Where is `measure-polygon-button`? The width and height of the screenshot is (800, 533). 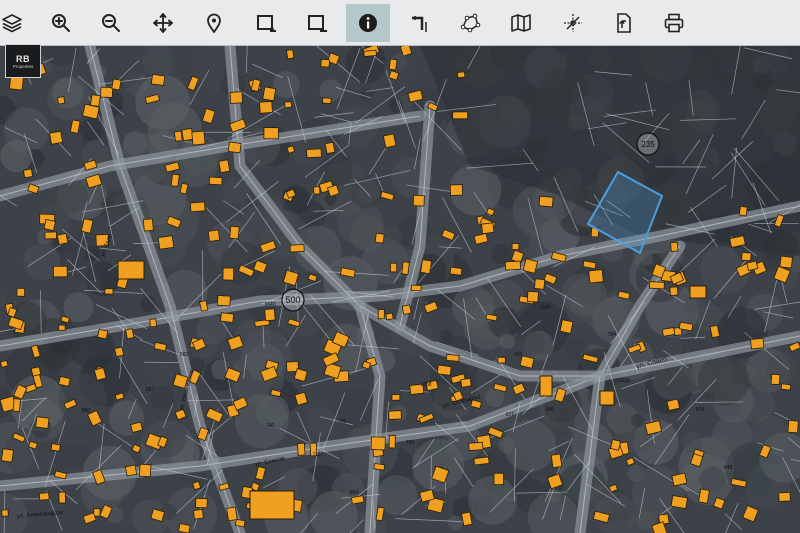
measure-polygon-button is located at coordinates (470, 23).